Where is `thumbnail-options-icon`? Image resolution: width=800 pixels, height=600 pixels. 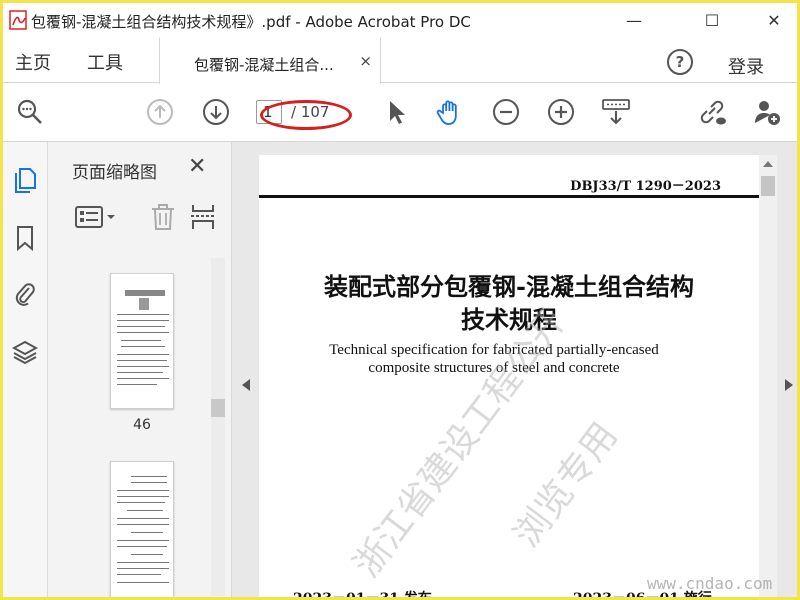 thumbnail-options-icon is located at coordinates (96, 217).